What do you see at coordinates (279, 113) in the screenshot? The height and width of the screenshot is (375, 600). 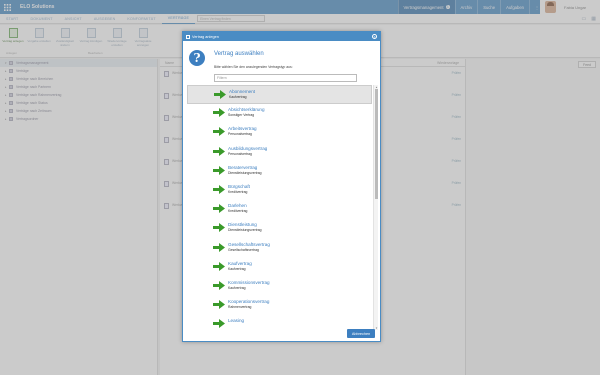 I see `list-item: Absichtserklärung Sonstiger Vertrag` at bounding box center [279, 113].